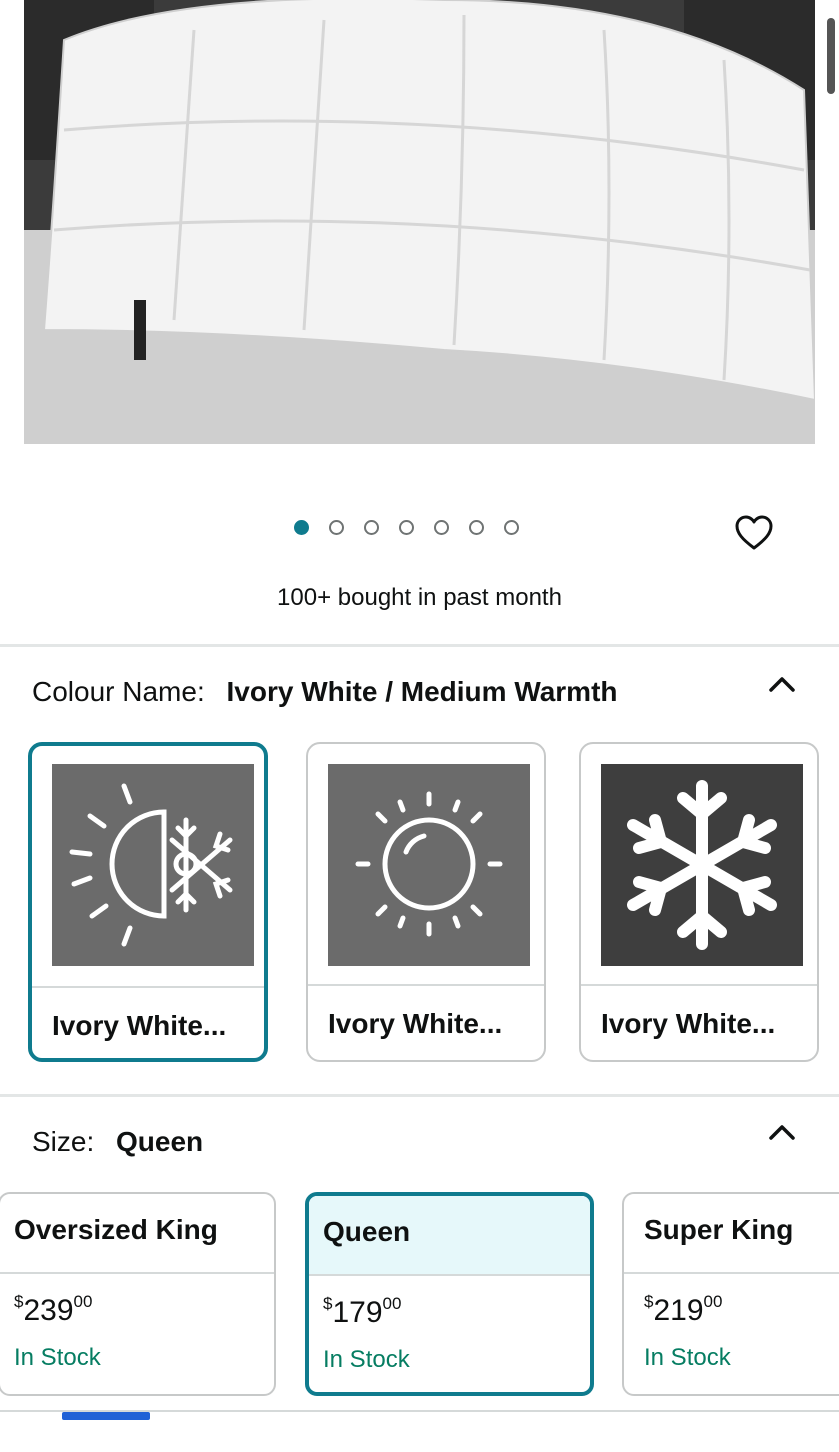  I want to click on size-option-header: Oversized King, so click(137, 1233).